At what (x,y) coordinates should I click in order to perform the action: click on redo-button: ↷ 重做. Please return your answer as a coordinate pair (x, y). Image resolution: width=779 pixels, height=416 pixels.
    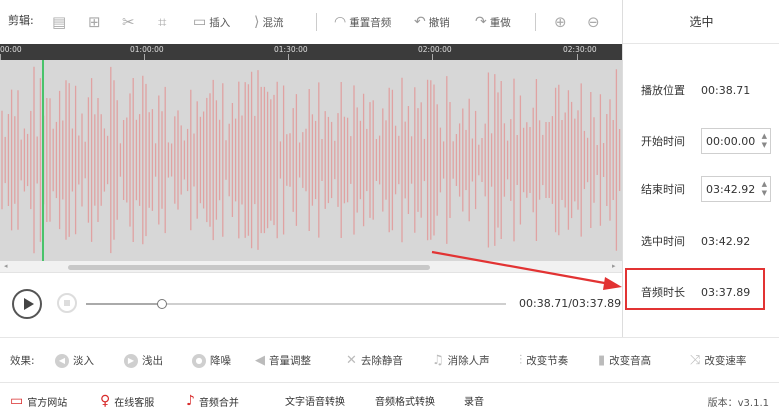
    Looking at the image, I should click on (493, 22).